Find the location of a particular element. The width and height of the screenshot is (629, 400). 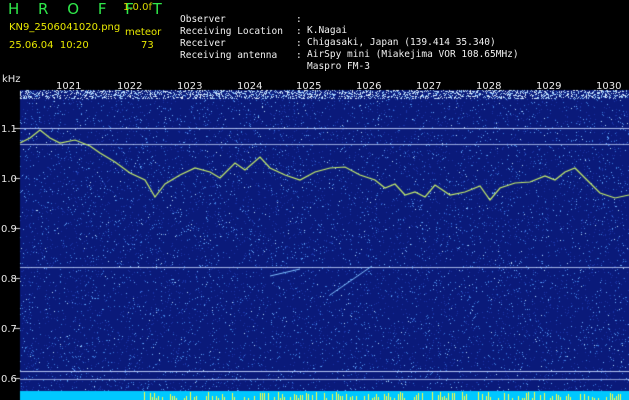

info-antenna: Receiving antenna: Maspro FM-3 is located at coordinates (275, 61).